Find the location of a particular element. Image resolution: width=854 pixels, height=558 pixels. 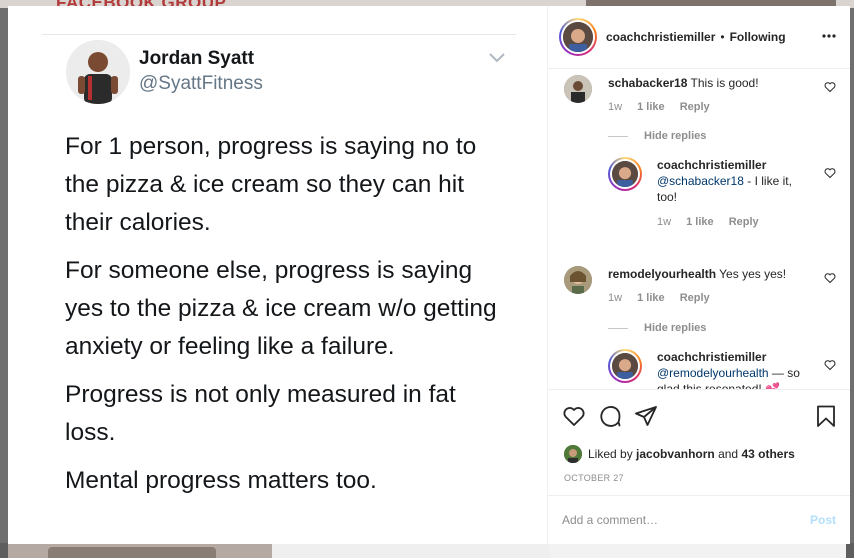

share-icon is located at coordinates (646, 416).